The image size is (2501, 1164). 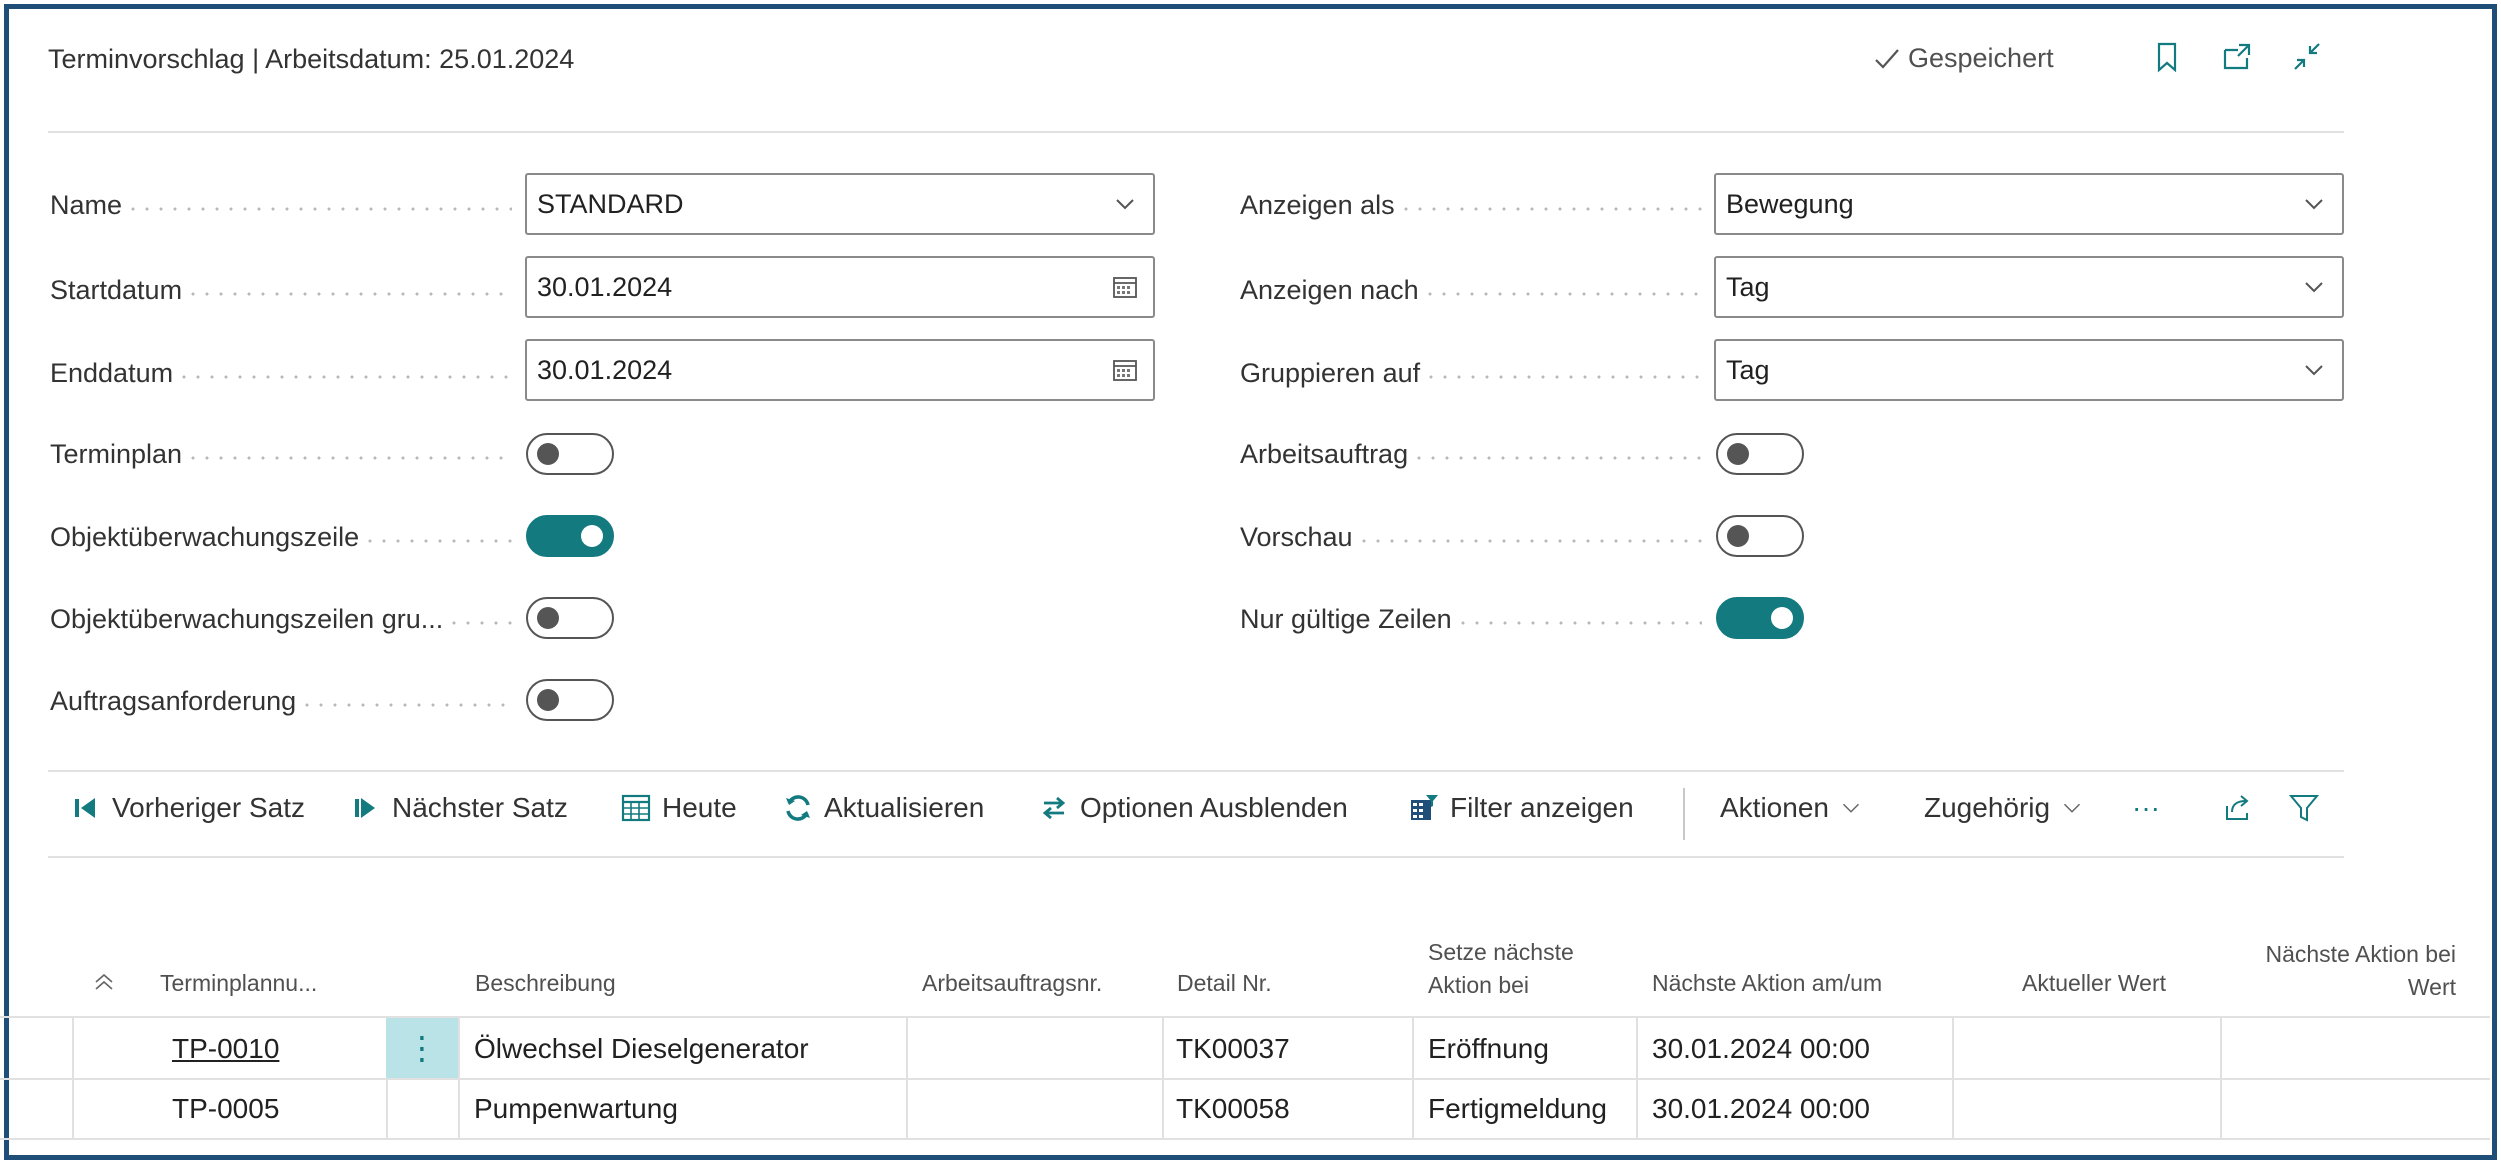 I want to click on saved-status: Gespeichert, so click(x=1963, y=58).